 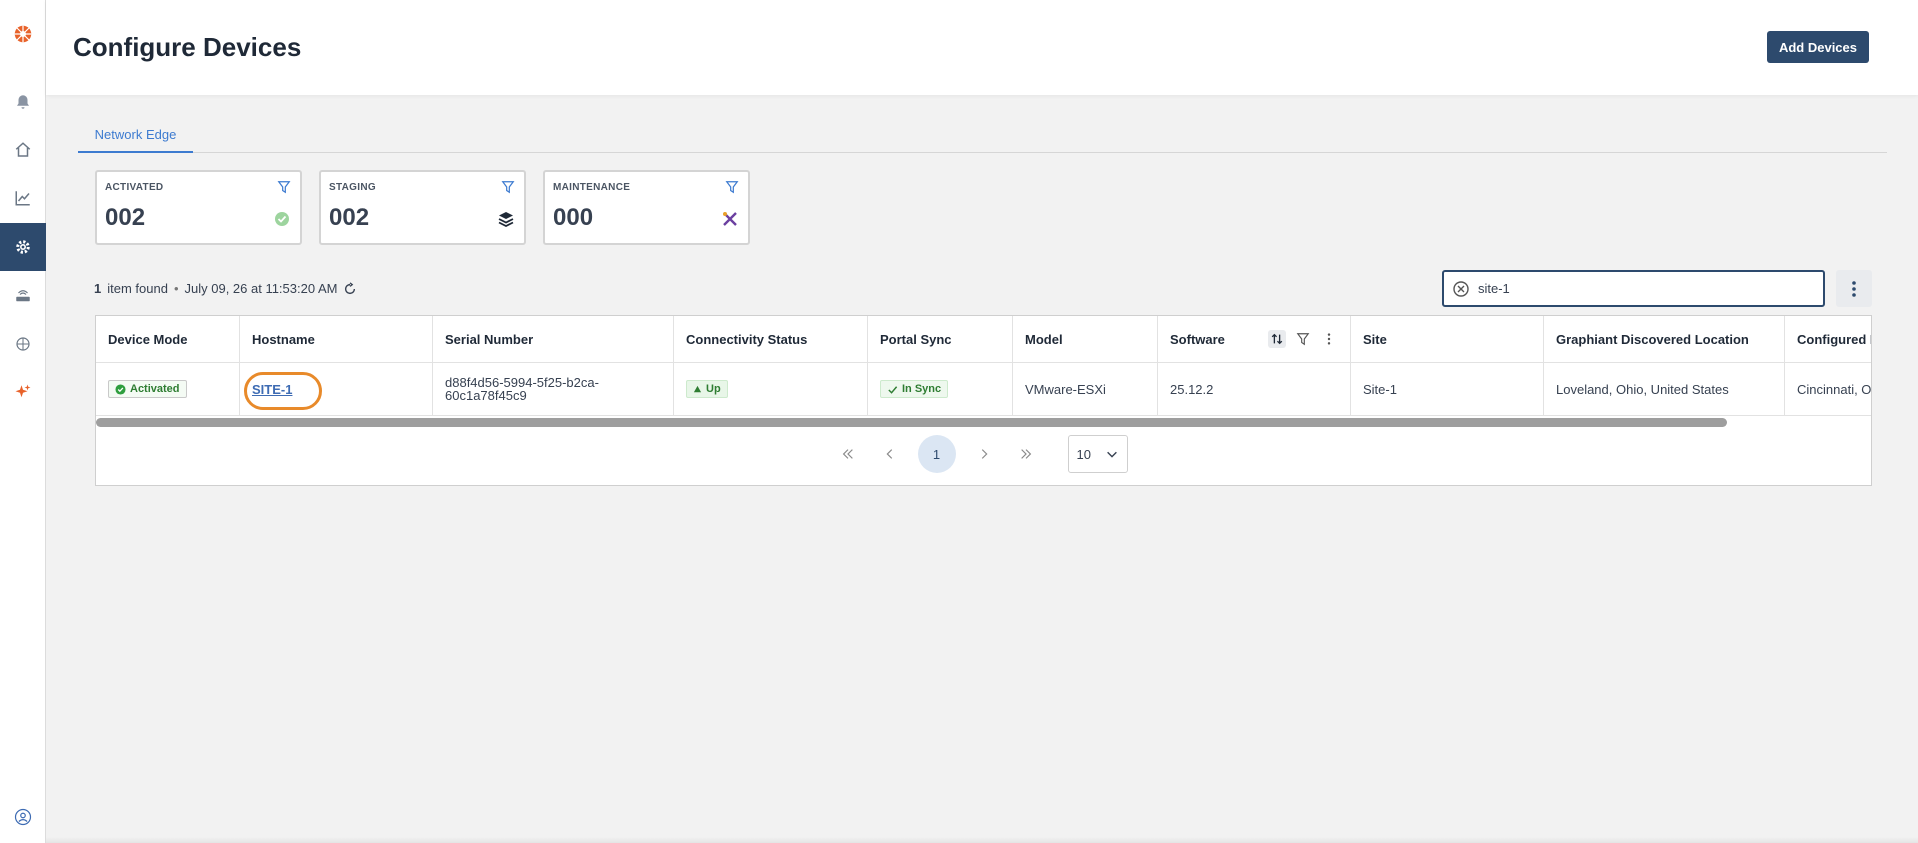 I want to click on sidebar-item-notifications, so click(x=23, y=102).